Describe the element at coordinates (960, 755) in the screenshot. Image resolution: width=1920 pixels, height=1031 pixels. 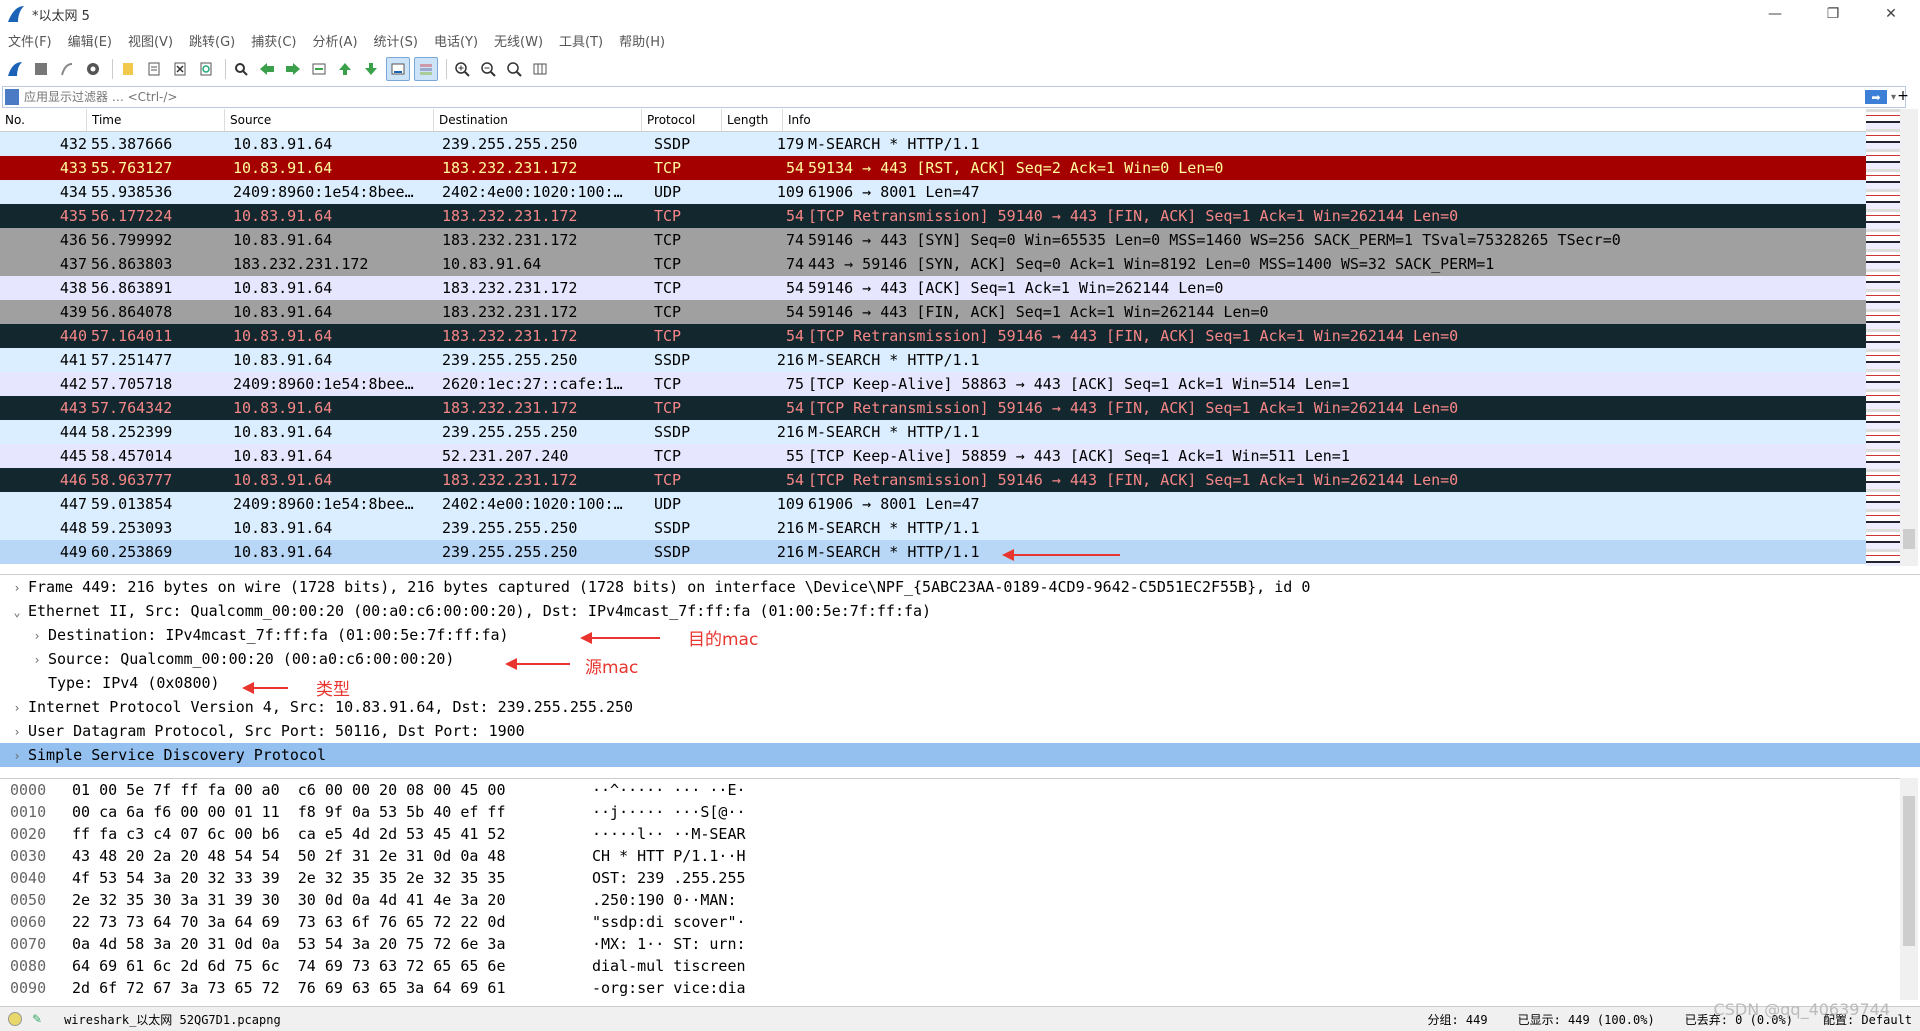
I see `detail-tree-item: › Simple Service Discovery Protocol` at that location.